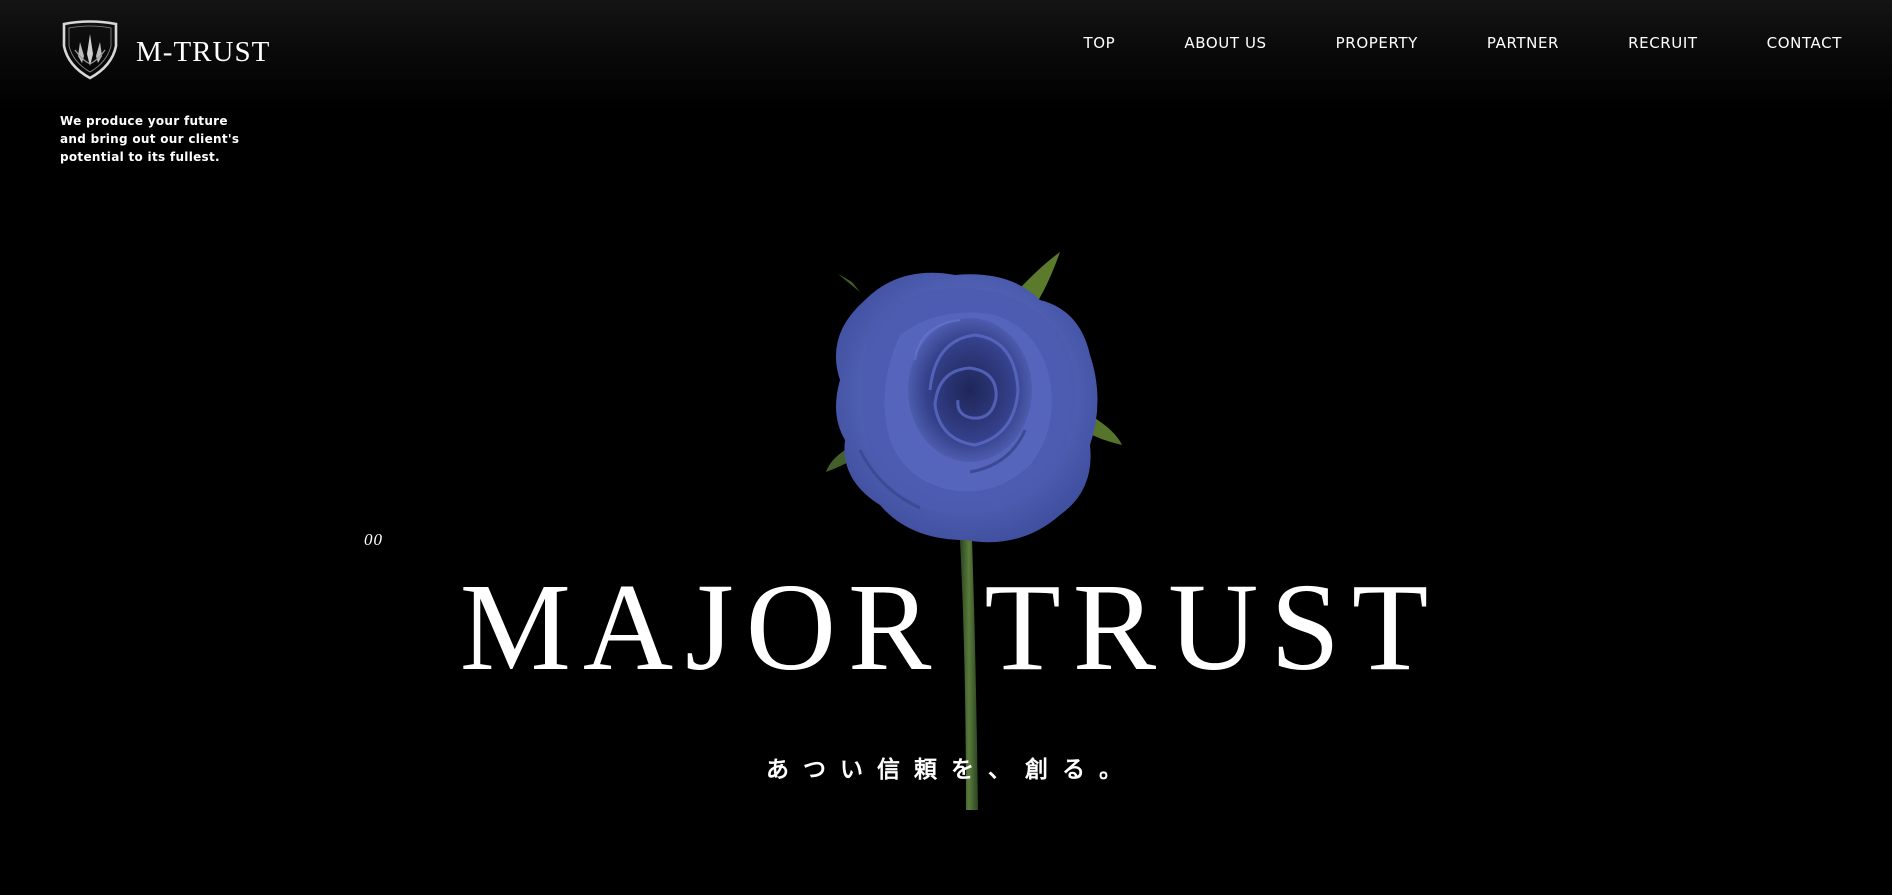  I want to click on nav-contact: CONTACT, so click(1804, 43).